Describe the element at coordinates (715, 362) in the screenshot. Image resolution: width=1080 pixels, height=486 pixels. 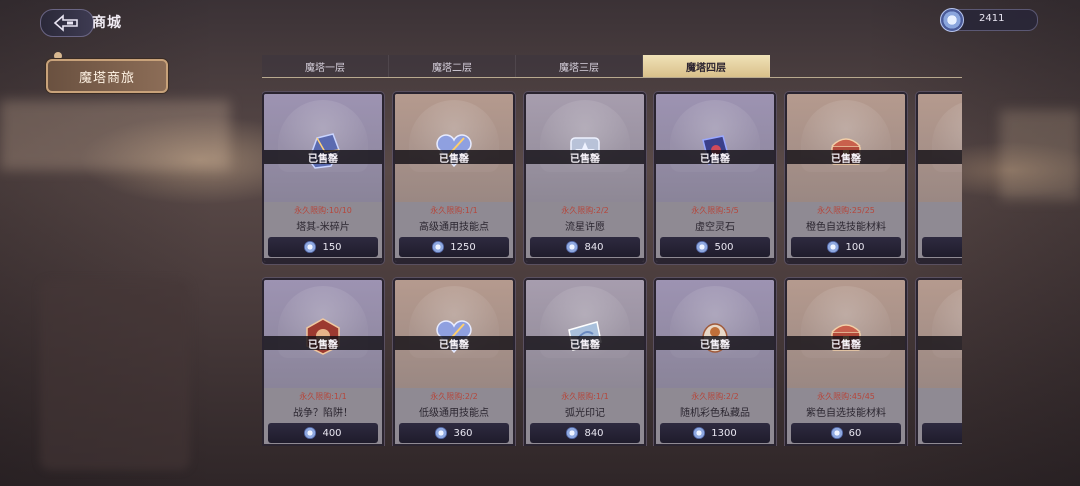
I see `shop-item-card: 已售罄永久限购:2/2 随机彩色私藏品 1300` at that location.